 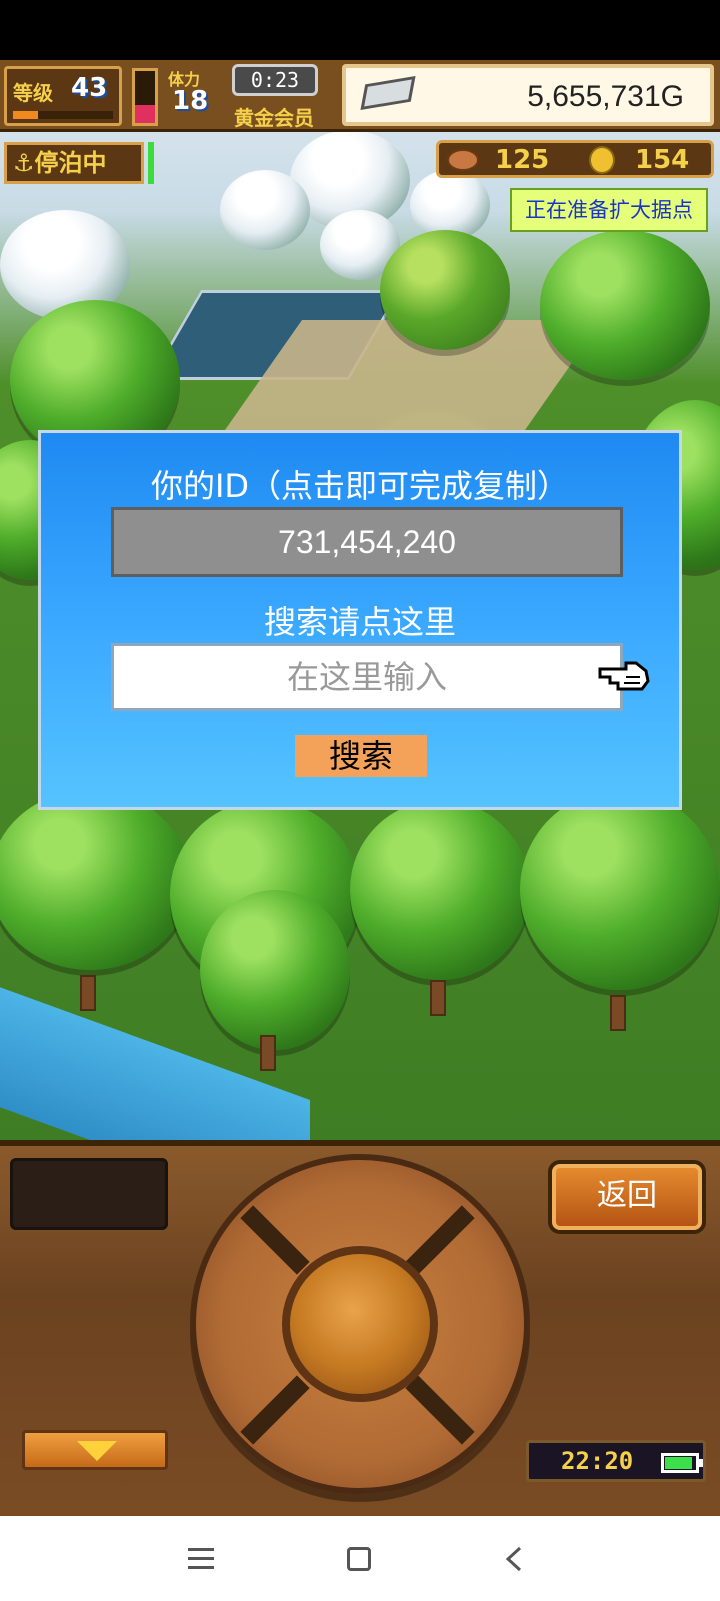 I want to click on system-nav-bar, so click(x=360, y=1558).